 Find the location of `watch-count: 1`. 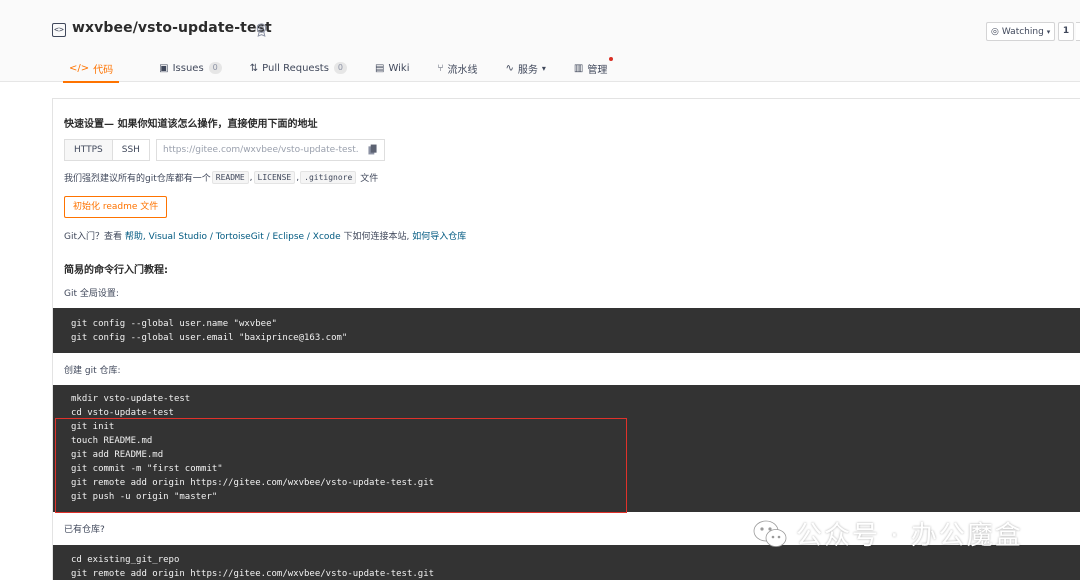

watch-count: 1 is located at coordinates (1066, 31).